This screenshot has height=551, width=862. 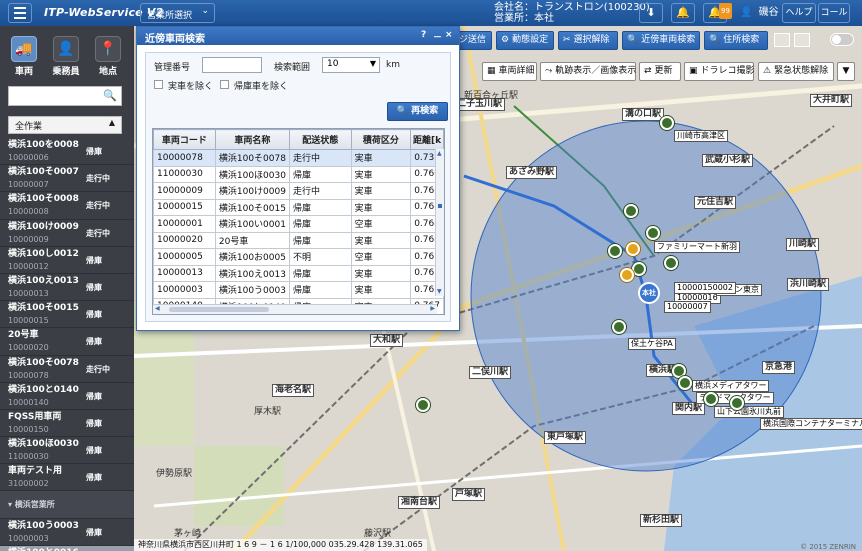 What do you see at coordinates (184, 224) in the screenshot?
I see `table-cell: 10000001` at bounding box center [184, 224].